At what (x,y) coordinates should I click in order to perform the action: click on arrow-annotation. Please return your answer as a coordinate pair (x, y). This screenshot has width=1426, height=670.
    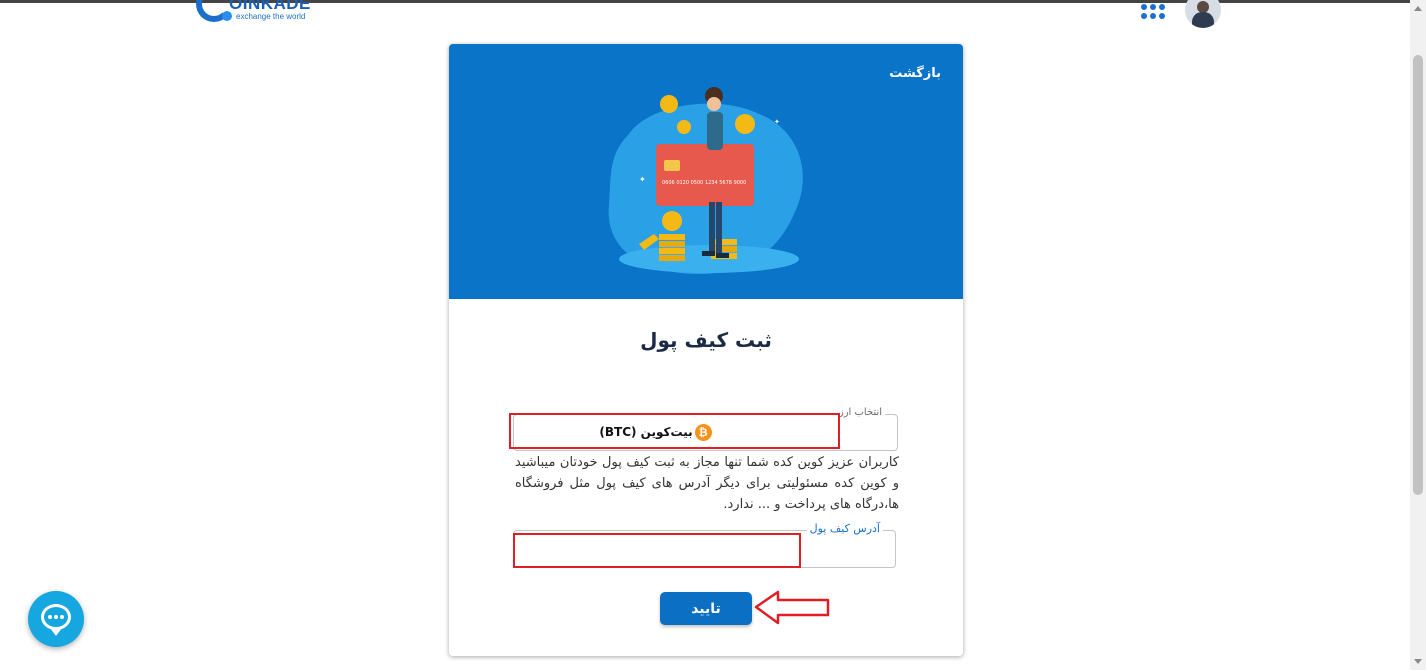
    Looking at the image, I should click on (792, 607).